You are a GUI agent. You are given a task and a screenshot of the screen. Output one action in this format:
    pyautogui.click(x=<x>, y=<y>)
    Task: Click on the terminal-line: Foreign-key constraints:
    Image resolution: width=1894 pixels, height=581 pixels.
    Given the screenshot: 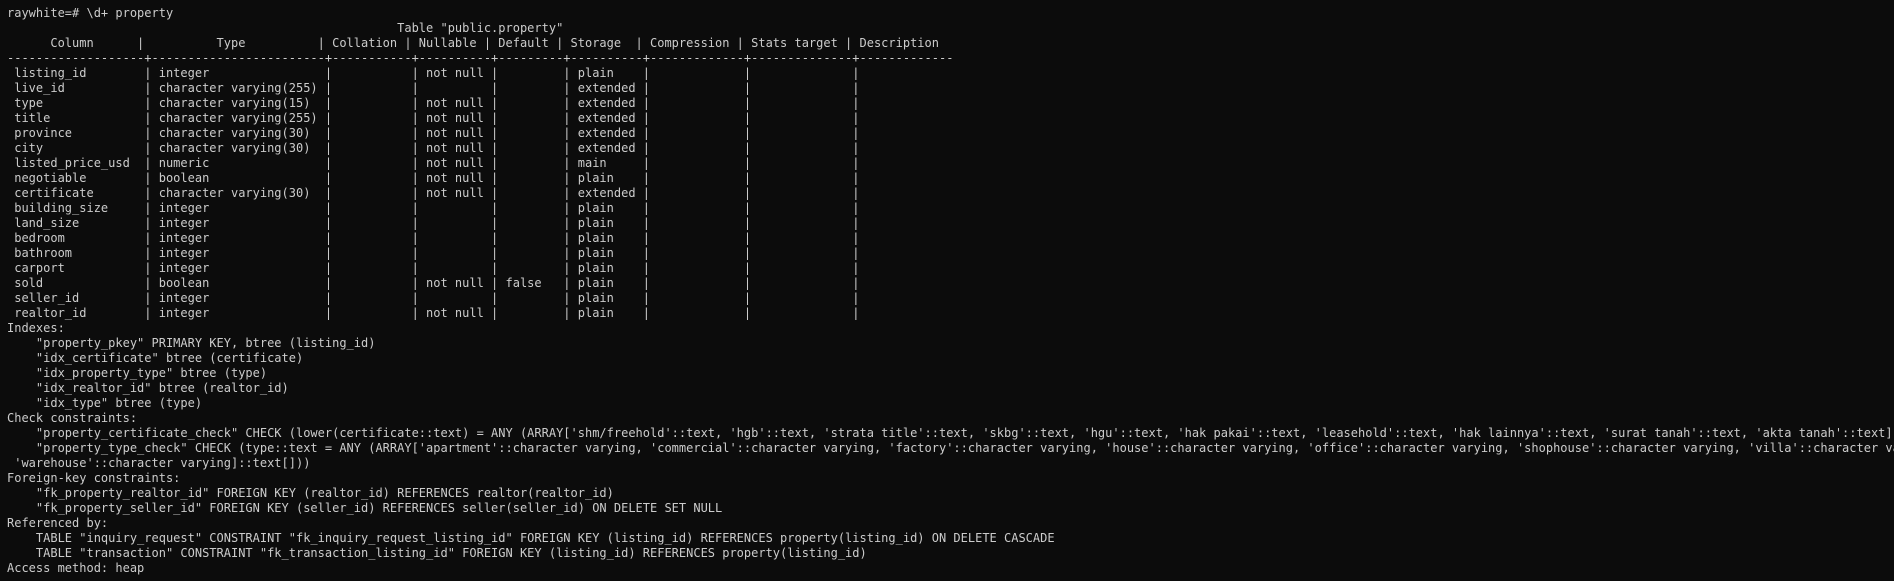 What is the action you would take?
    pyautogui.click(x=94, y=478)
    